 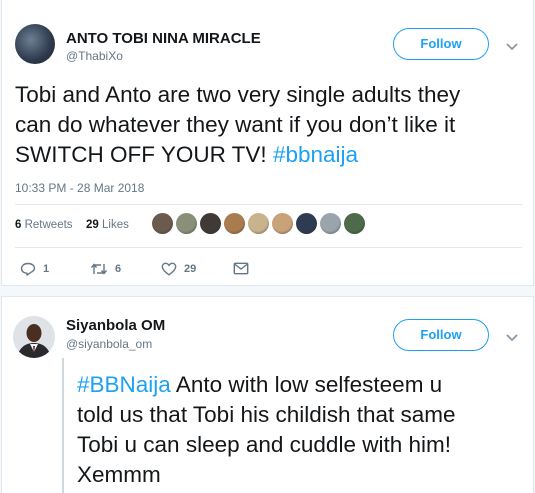 I want to click on tweet-text-line: SWITCH OFF YOUR TV! #bbnaija, so click(x=272, y=155).